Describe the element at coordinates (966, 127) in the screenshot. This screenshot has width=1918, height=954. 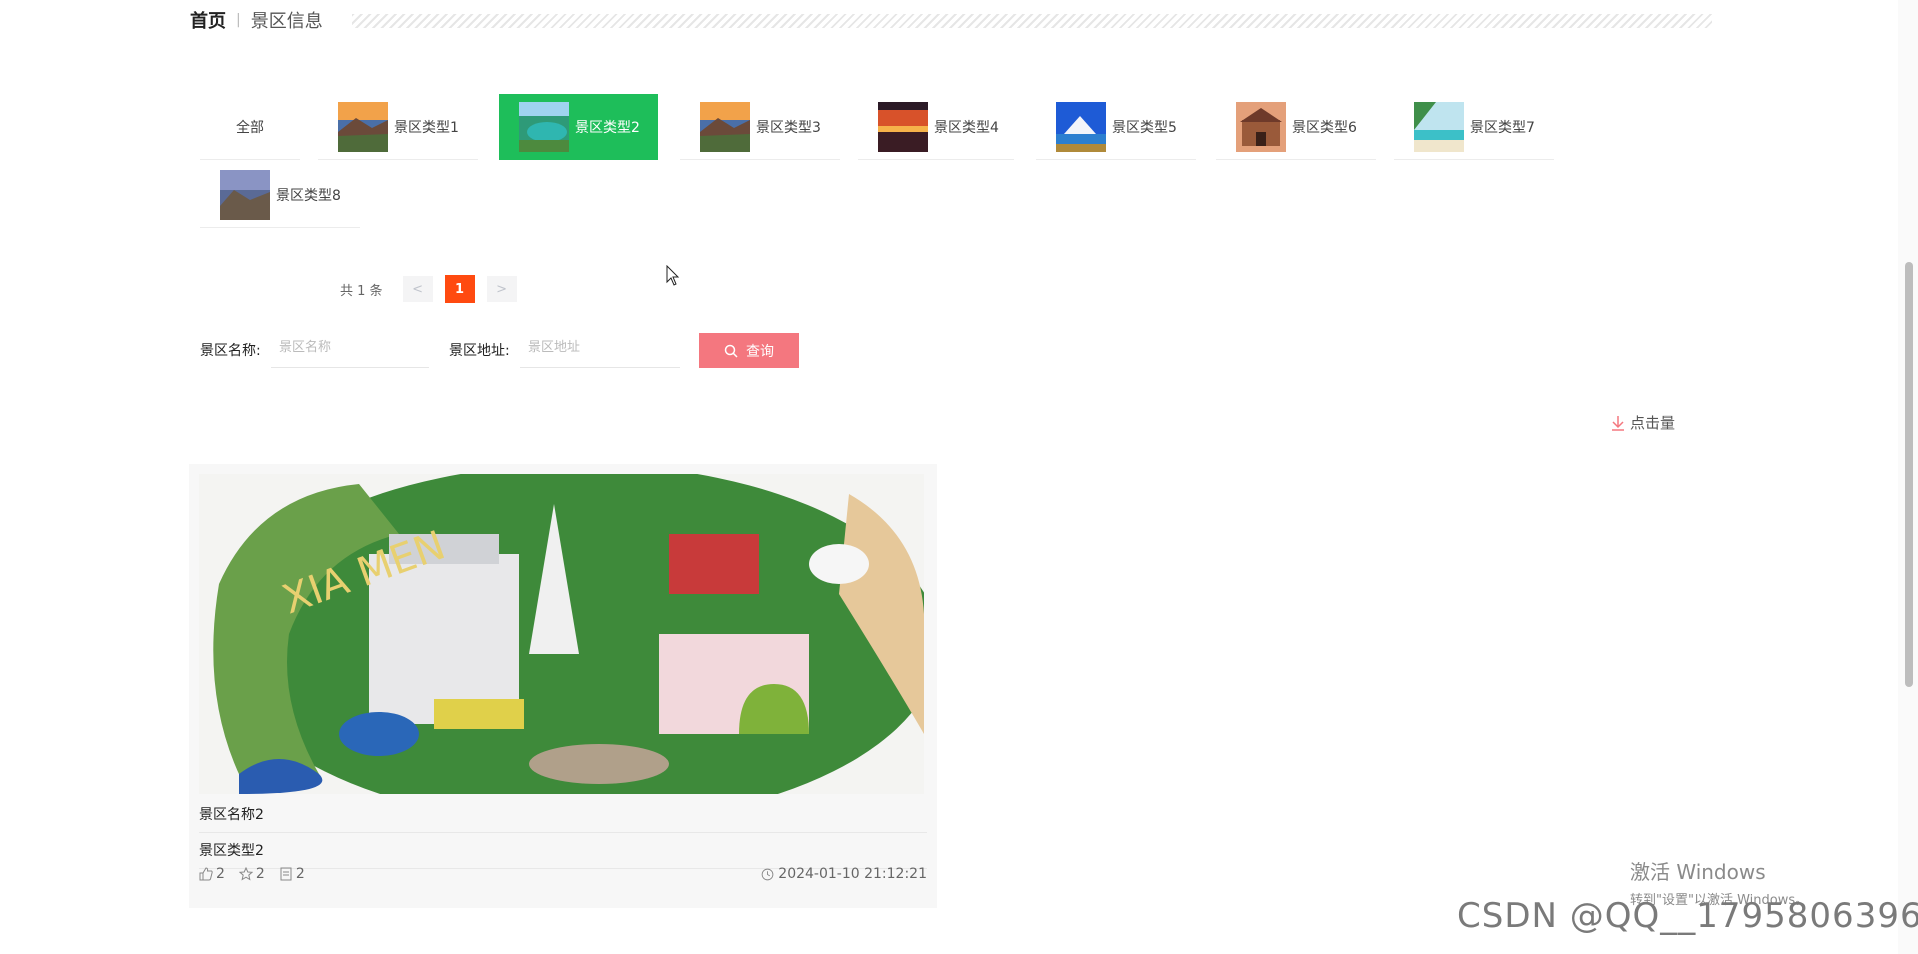
I see `category-tab-label: 景区类型4` at that location.